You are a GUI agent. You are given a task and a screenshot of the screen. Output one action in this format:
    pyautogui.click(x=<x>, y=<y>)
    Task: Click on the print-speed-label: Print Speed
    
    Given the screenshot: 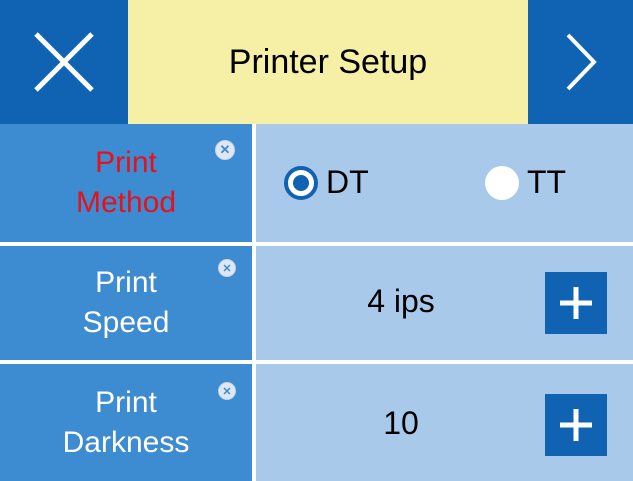 What is the action you would take?
    pyautogui.click(x=126, y=303)
    